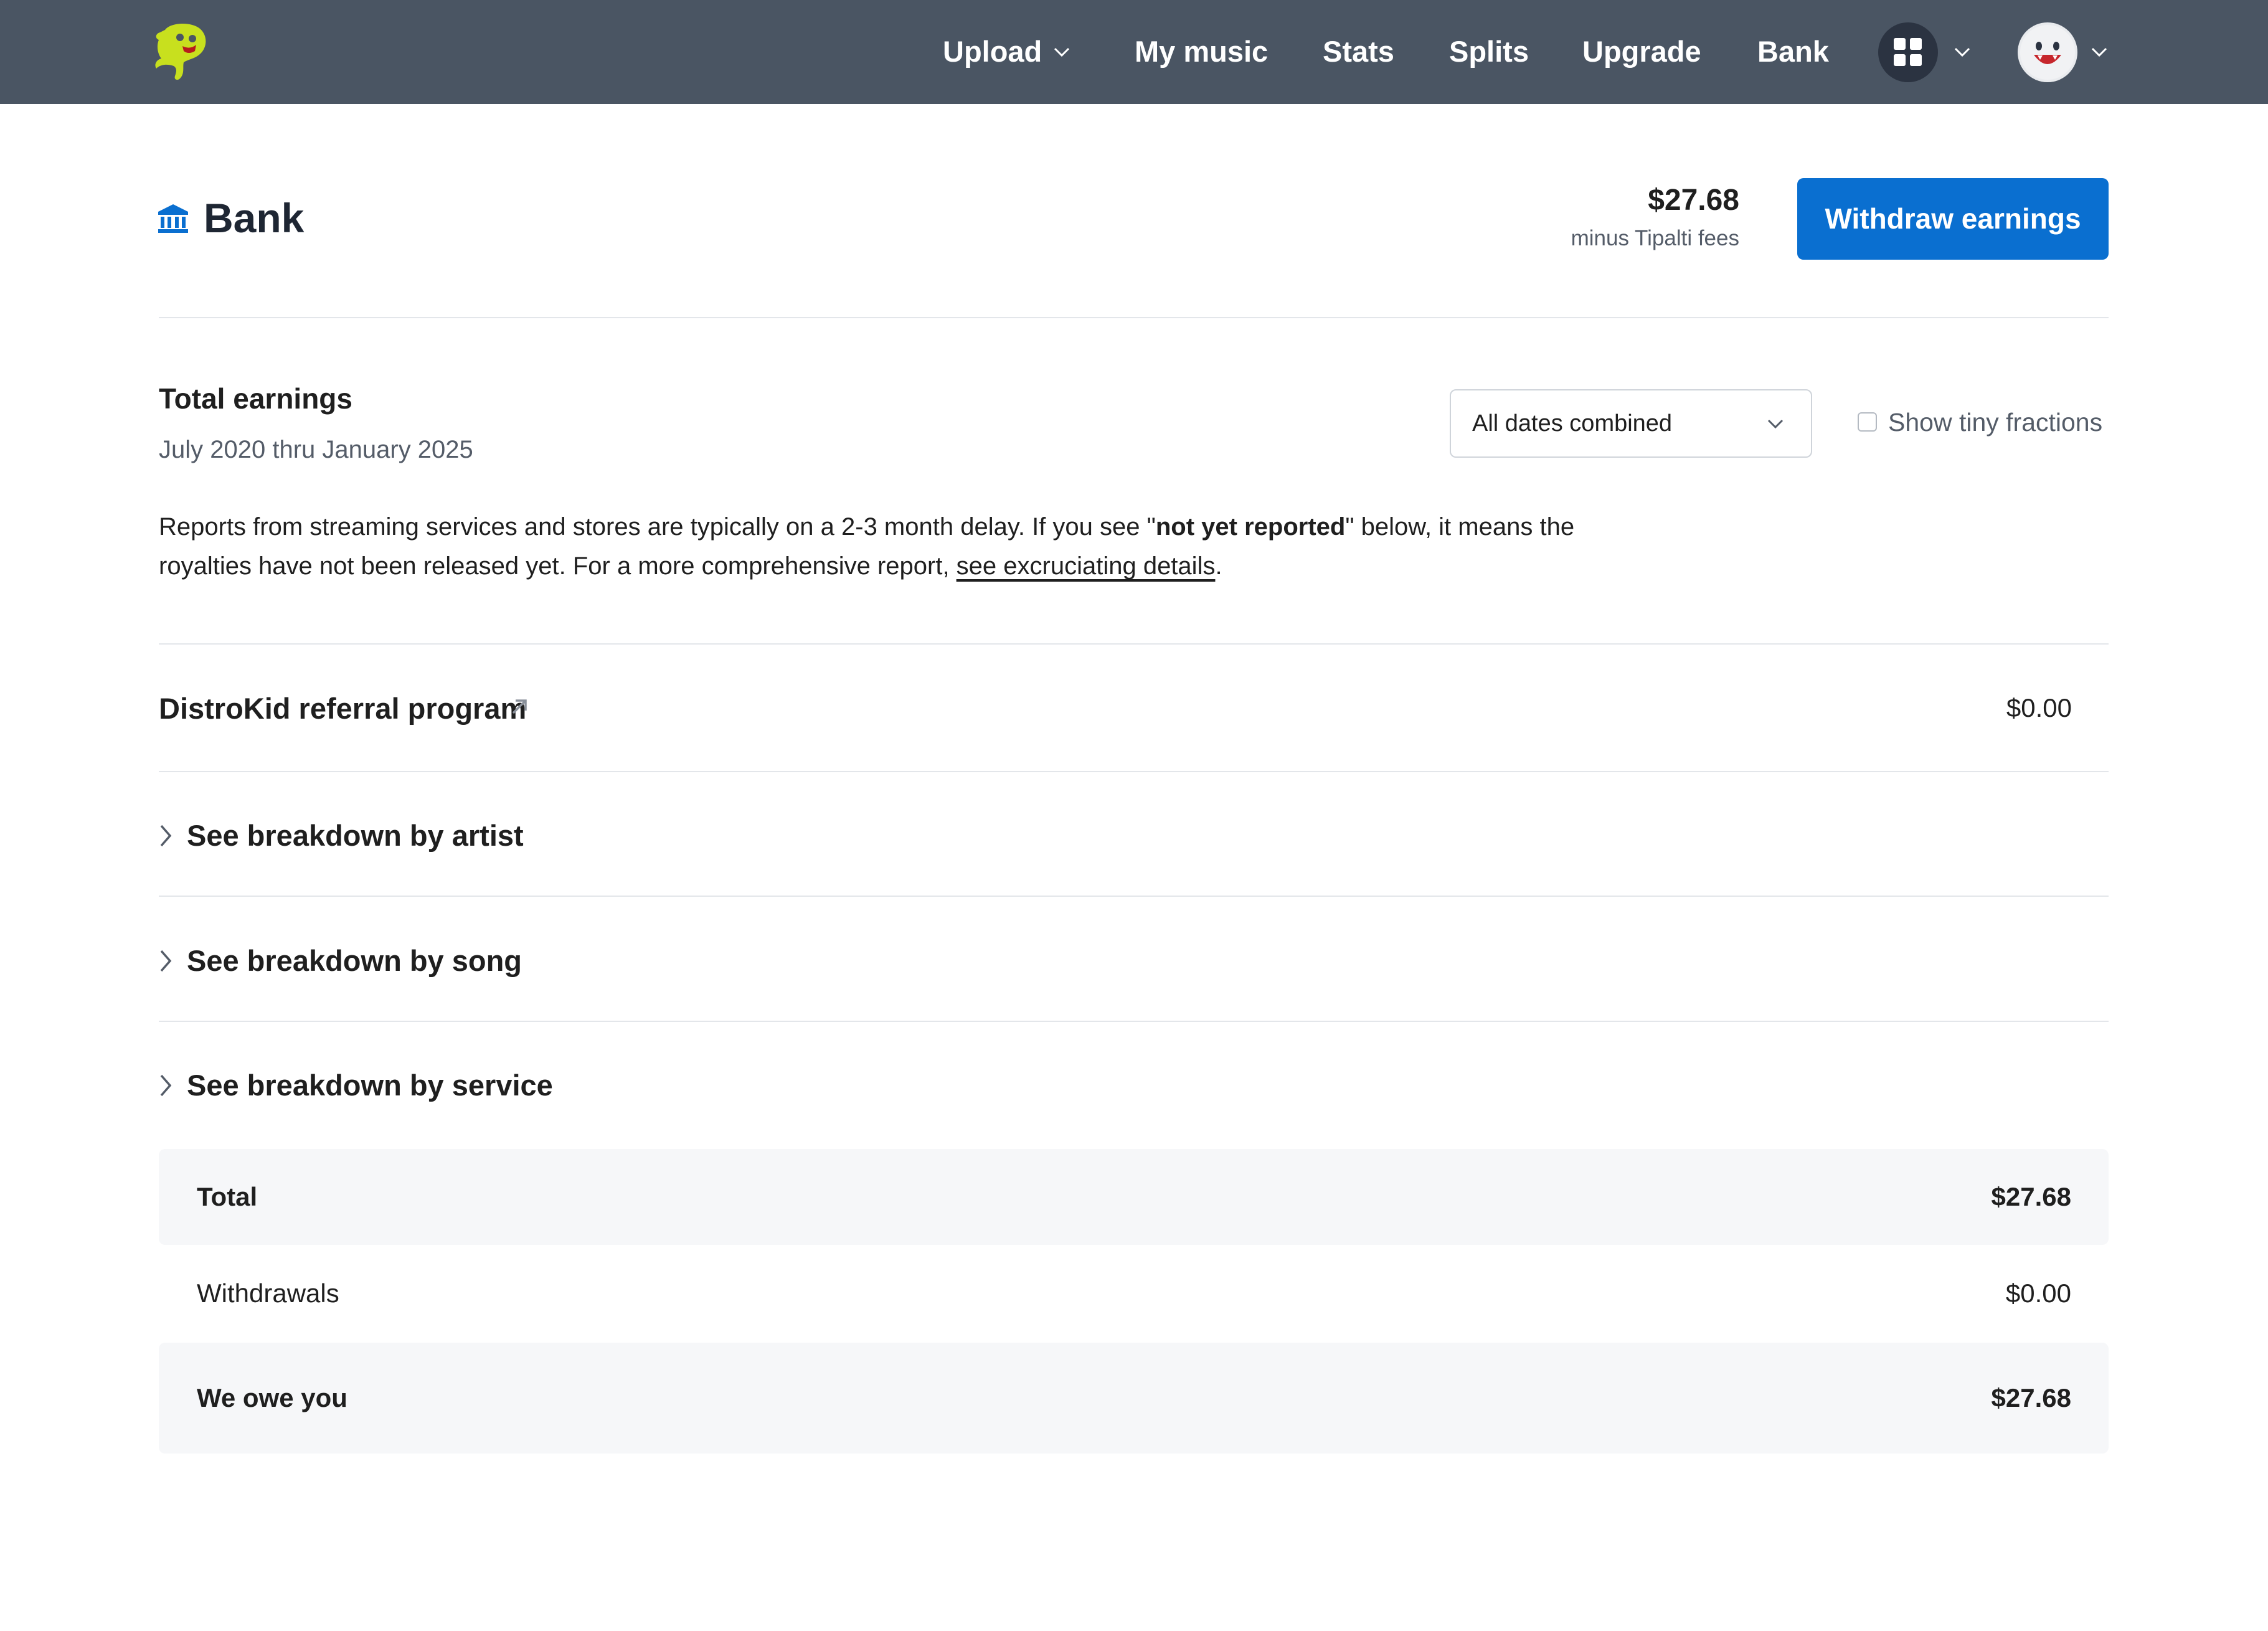 Image resolution: width=2268 pixels, height=1631 pixels. Describe the element at coordinates (993, 52) in the screenshot. I see `nav-upload: Upload` at that location.